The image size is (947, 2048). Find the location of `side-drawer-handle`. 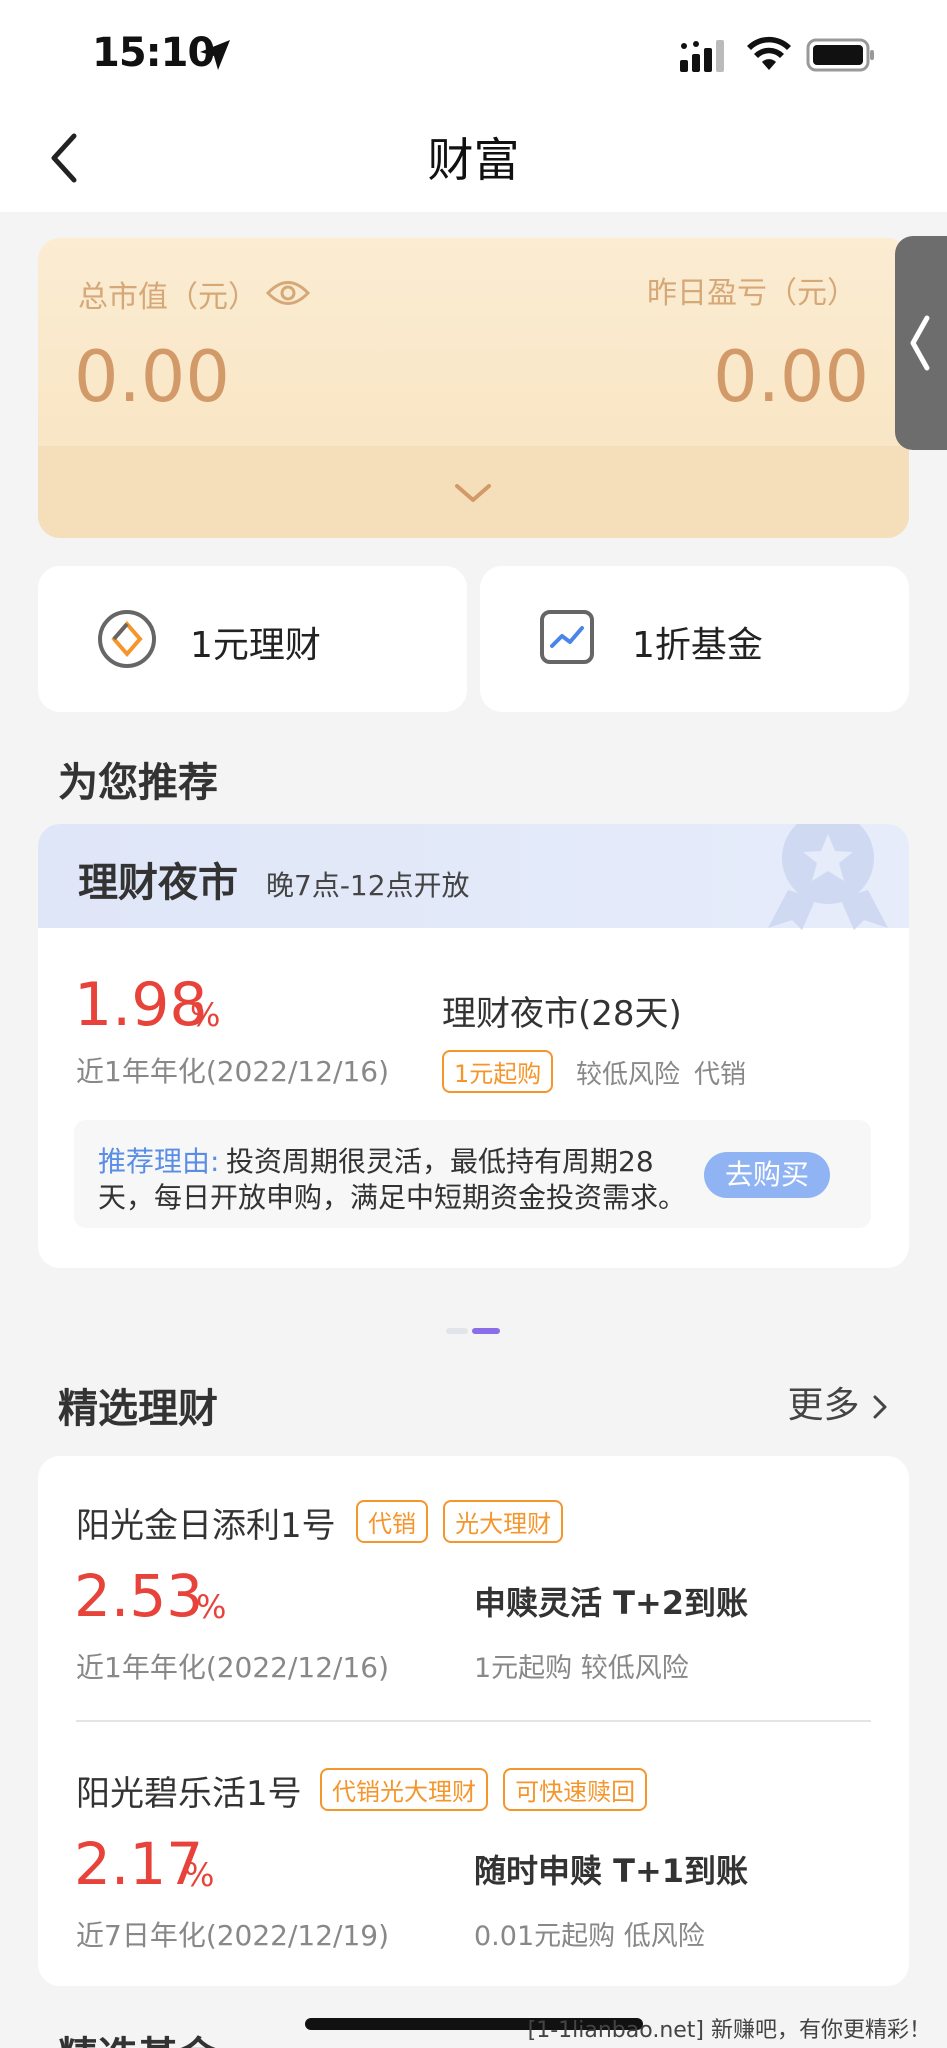

side-drawer-handle is located at coordinates (921, 343).